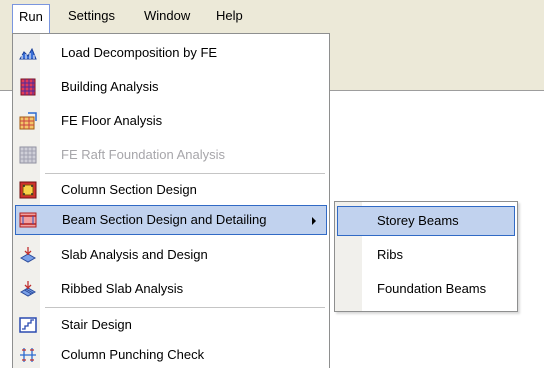 This screenshot has height=370, width=544. What do you see at coordinates (28, 121) in the screenshot?
I see `floor-analysis-icon` at bounding box center [28, 121].